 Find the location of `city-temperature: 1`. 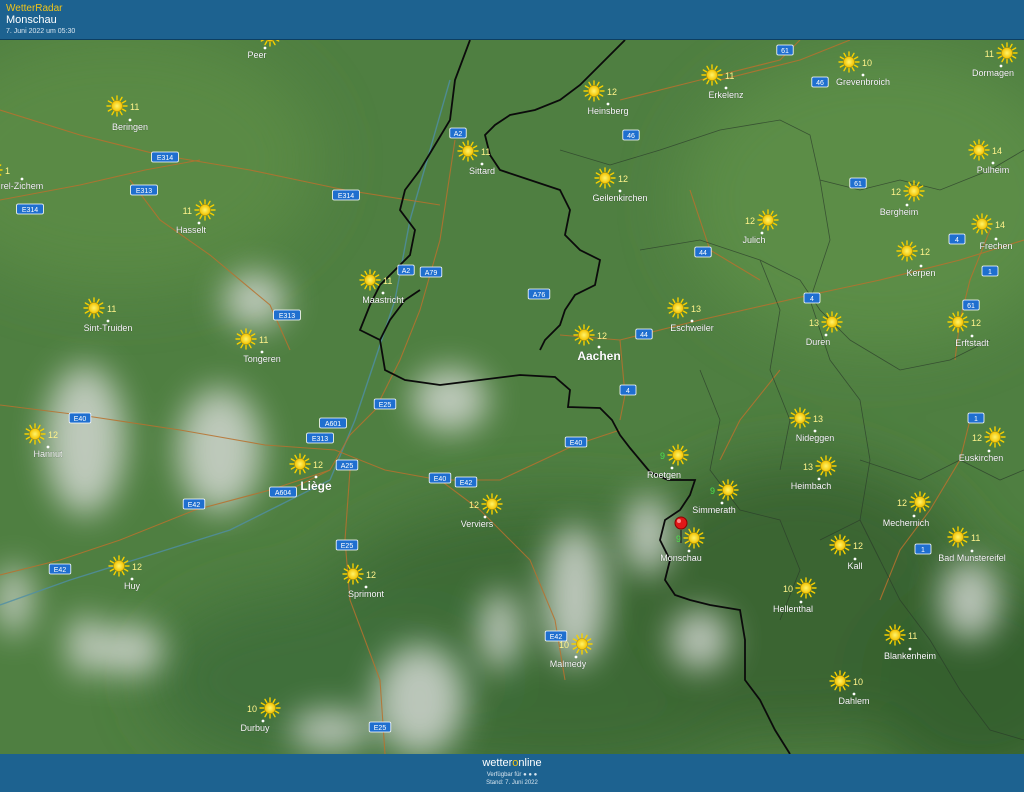

city-temperature: 1 is located at coordinates (7, 171).